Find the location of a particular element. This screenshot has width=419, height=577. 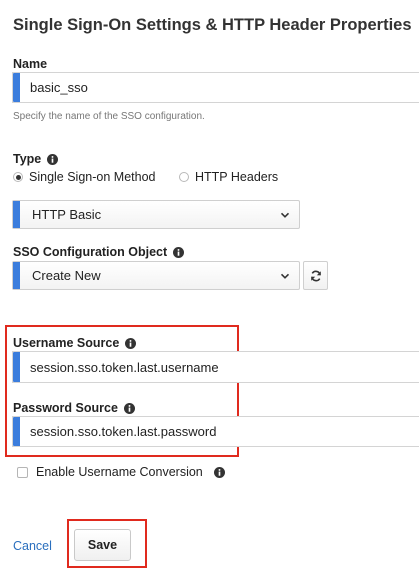

refresh-icon is located at coordinates (316, 276).